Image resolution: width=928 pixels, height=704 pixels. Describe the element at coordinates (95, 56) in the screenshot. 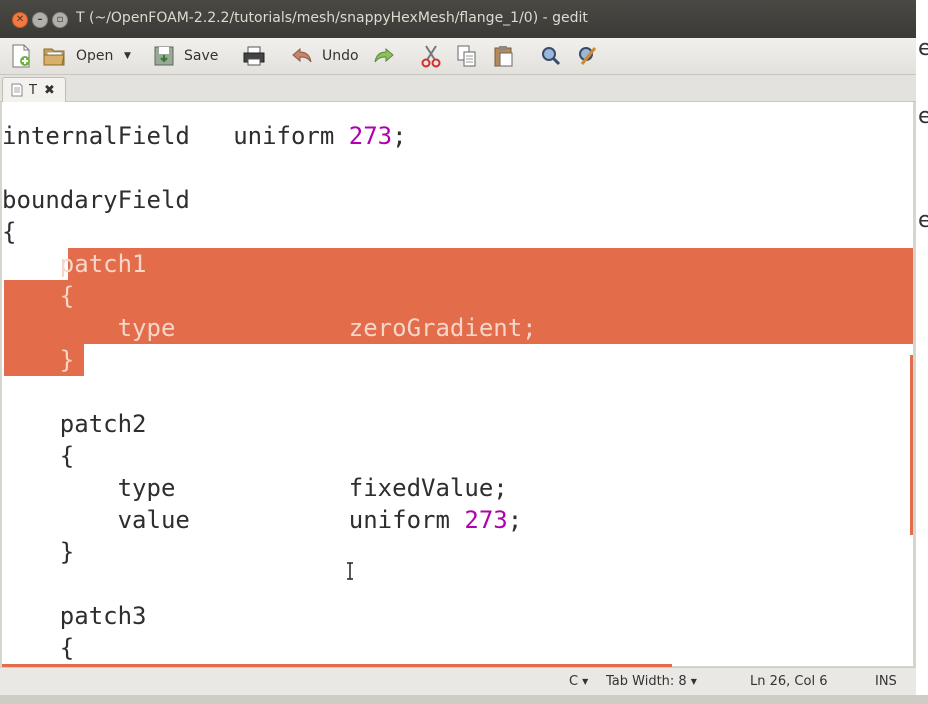

I see `open-button-label: Open` at that location.